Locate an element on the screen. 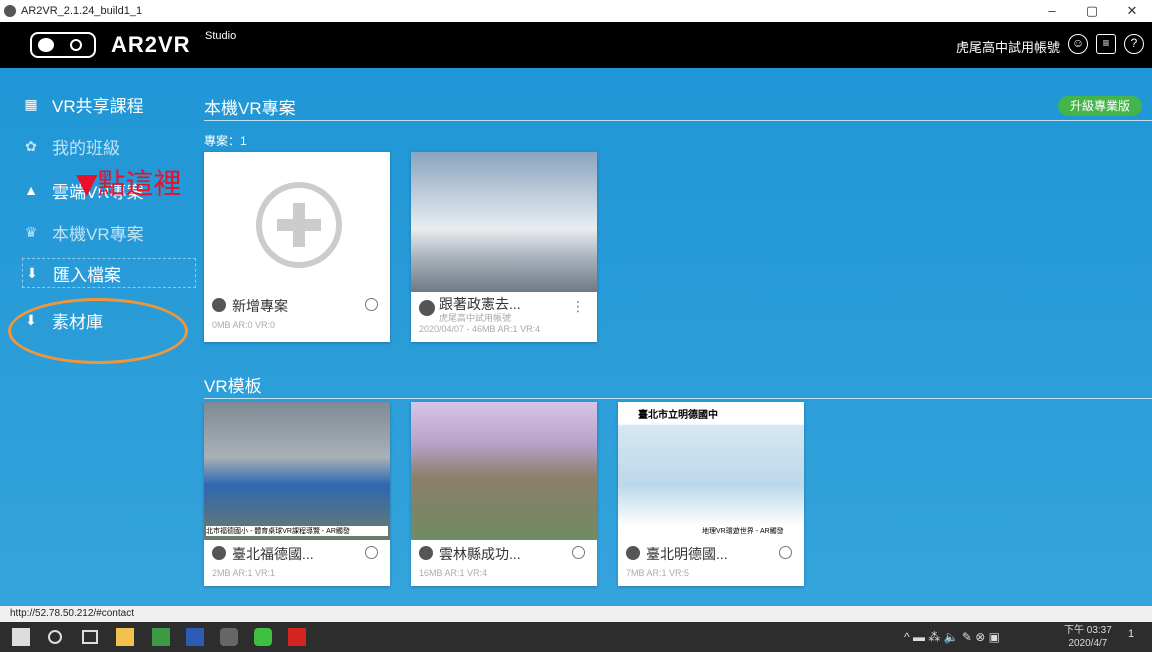 The image size is (1152, 652). sidebar-item-shared-courses: ▦ VR共享課程 is located at coordinates (83, 104).